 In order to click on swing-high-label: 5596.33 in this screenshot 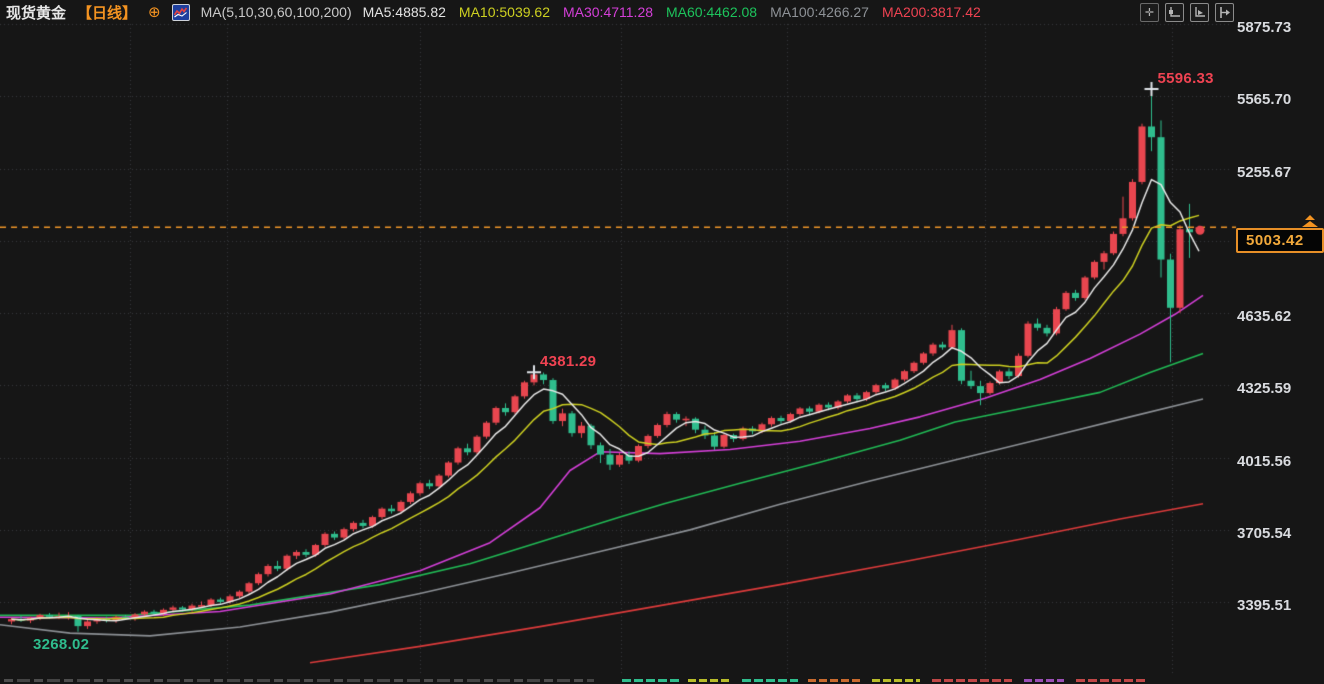, I will do `click(1185, 79)`.